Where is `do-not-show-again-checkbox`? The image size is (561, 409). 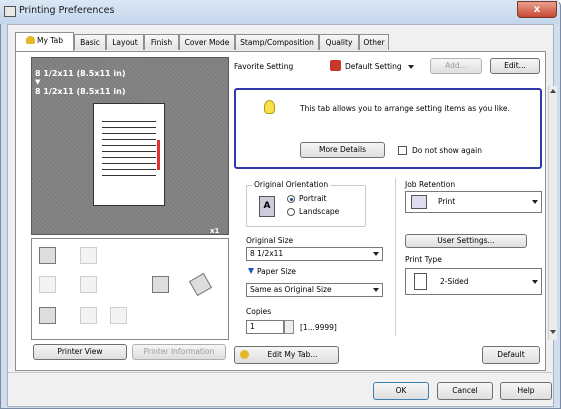
do-not-show-again-checkbox is located at coordinates (402, 150).